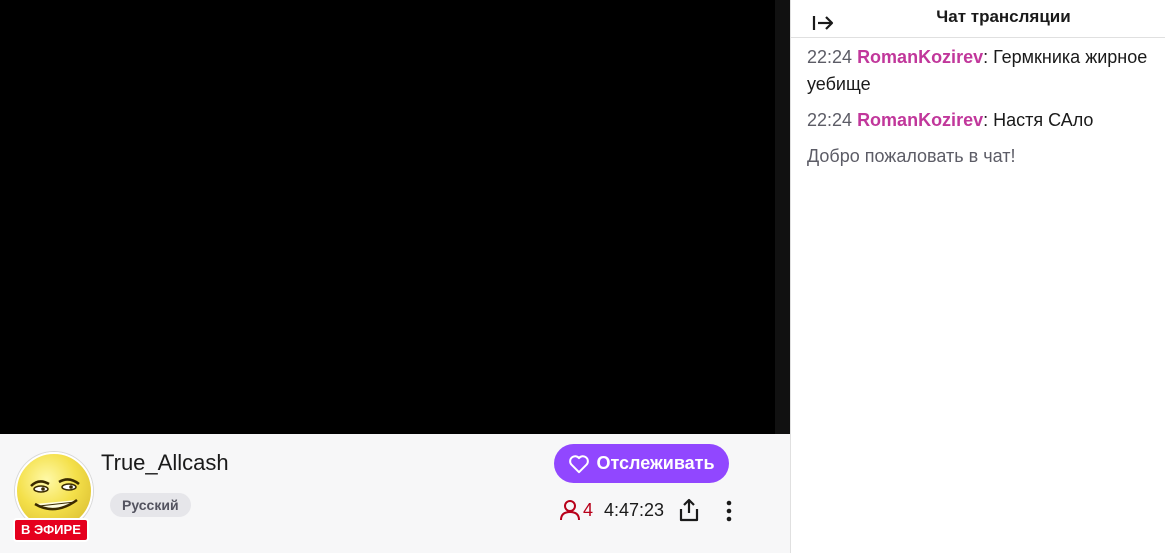 The image size is (1165, 553). What do you see at coordinates (1003, 16) in the screenshot?
I see `chat-title: Чат трансляции` at bounding box center [1003, 16].